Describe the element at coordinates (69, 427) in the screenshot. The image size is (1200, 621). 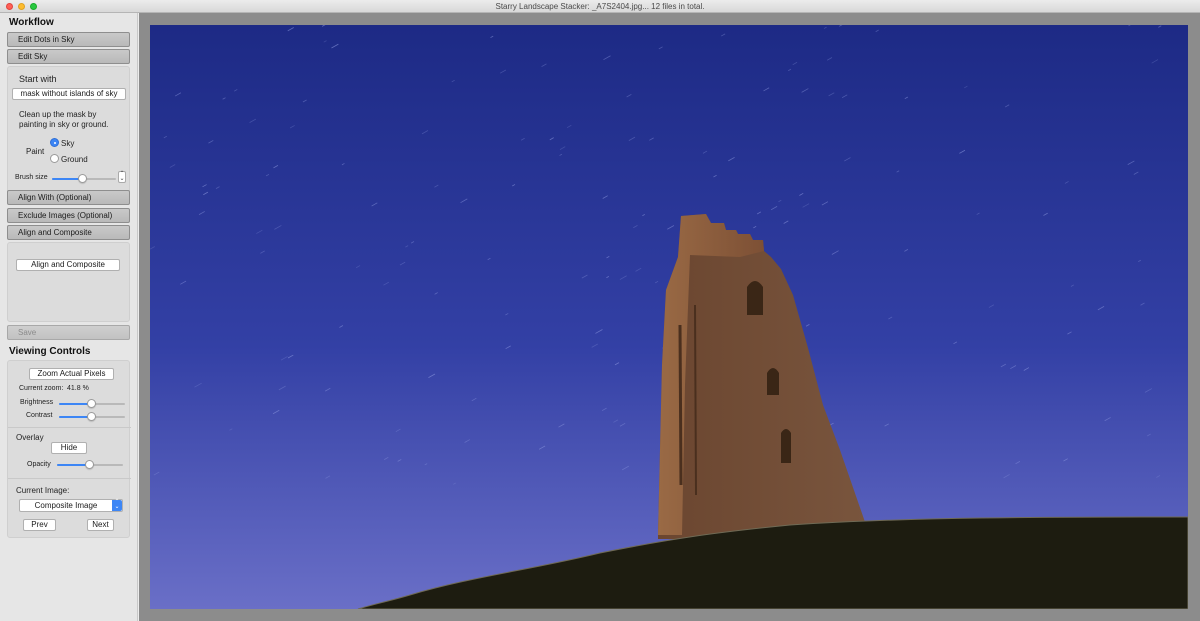
I see `overlay-divider` at that location.